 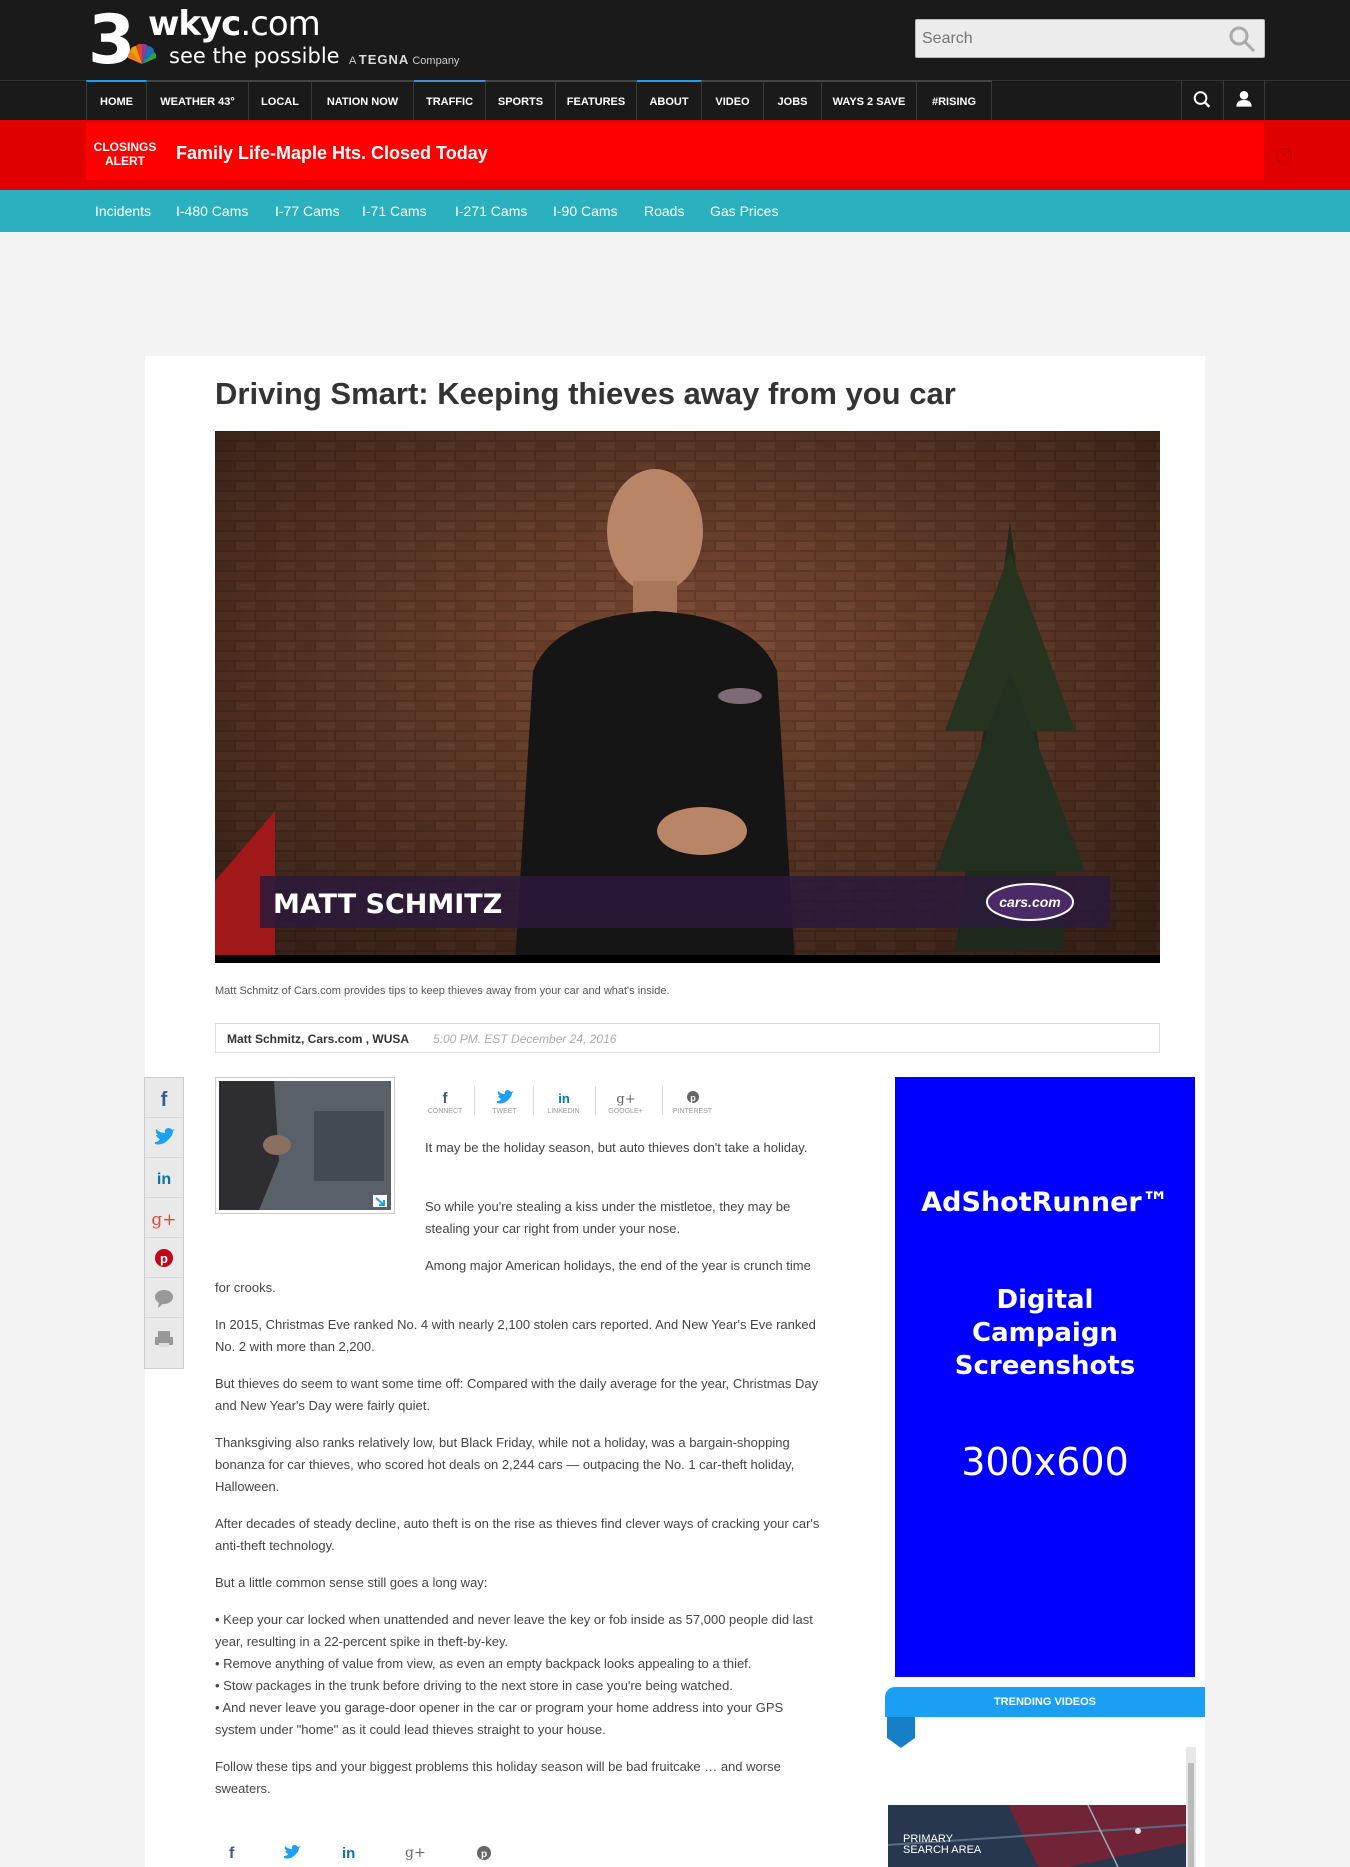 I want to click on nav-weather: WEATHER 43°, so click(x=198, y=100).